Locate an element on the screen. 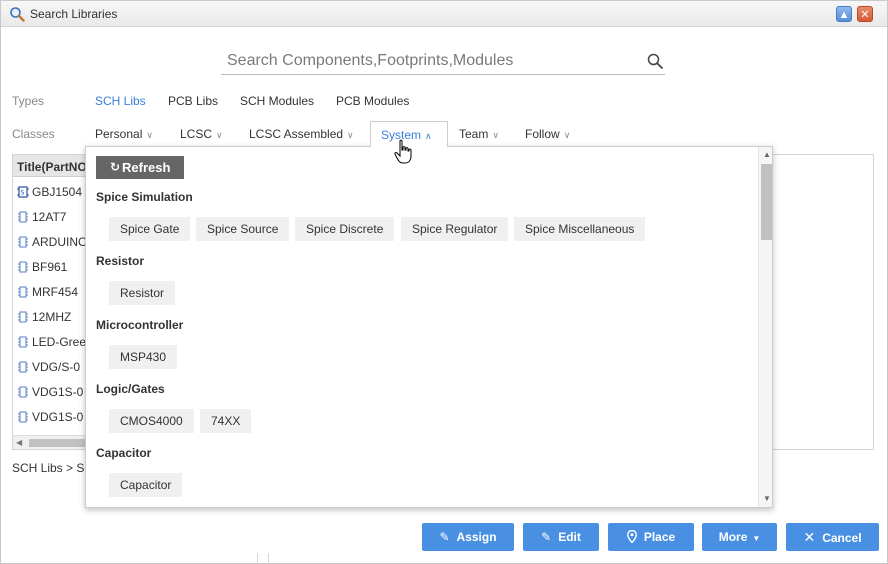 Image resolution: width=888 pixels, height=564 pixels. group-title-microcontroller: Microcontroller is located at coordinates (140, 325).